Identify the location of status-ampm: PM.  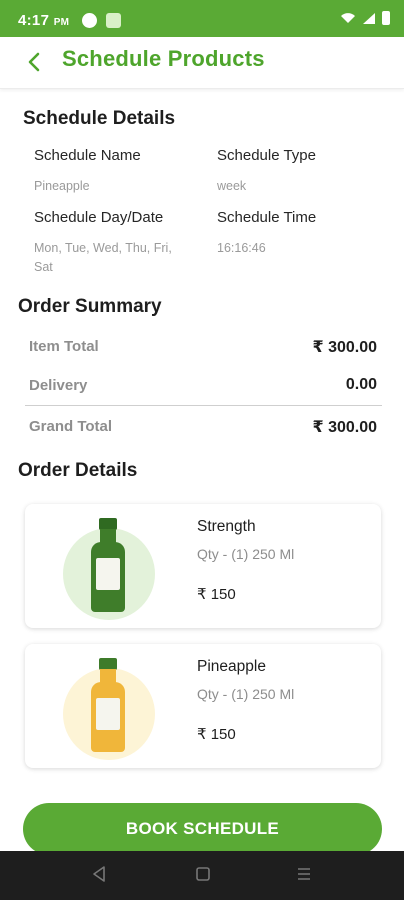
(61, 22).